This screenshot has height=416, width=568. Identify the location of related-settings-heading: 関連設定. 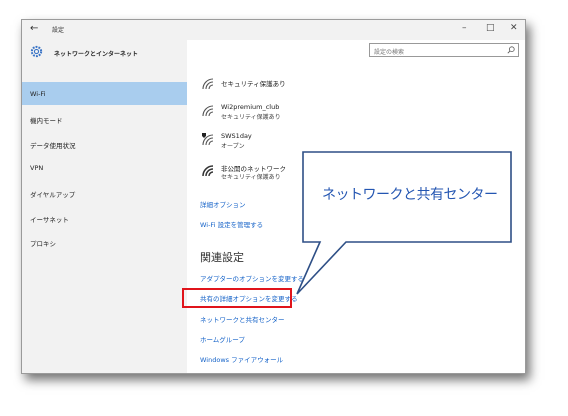
(222, 257).